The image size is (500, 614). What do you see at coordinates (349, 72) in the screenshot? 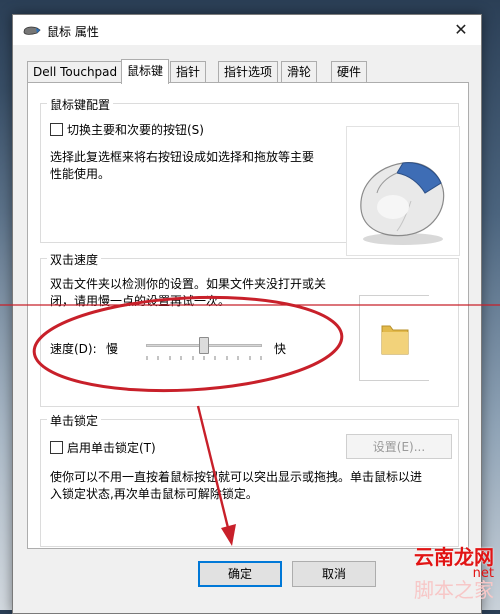
I see `tab-hardware: 硬件` at bounding box center [349, 72].